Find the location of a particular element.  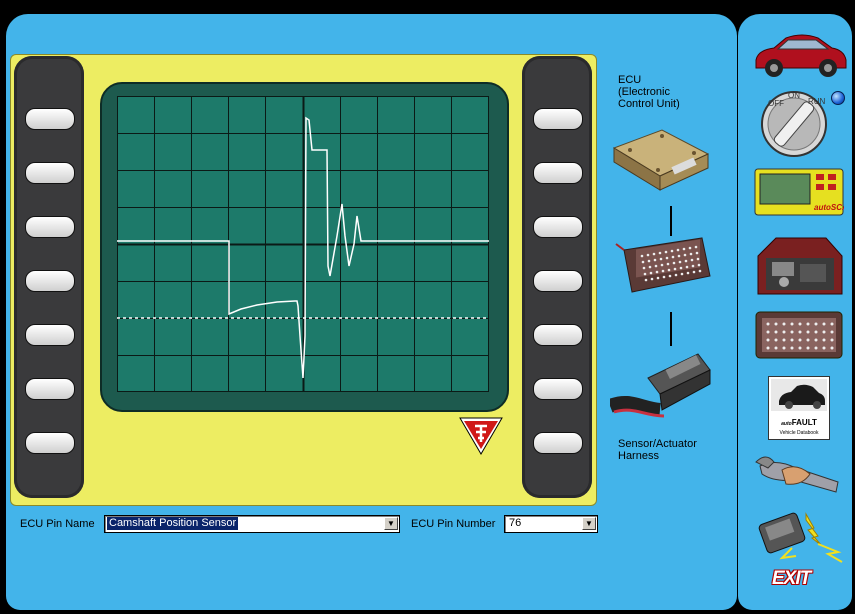

ignition-off-label: OFF is located at coordinates (776, 103).